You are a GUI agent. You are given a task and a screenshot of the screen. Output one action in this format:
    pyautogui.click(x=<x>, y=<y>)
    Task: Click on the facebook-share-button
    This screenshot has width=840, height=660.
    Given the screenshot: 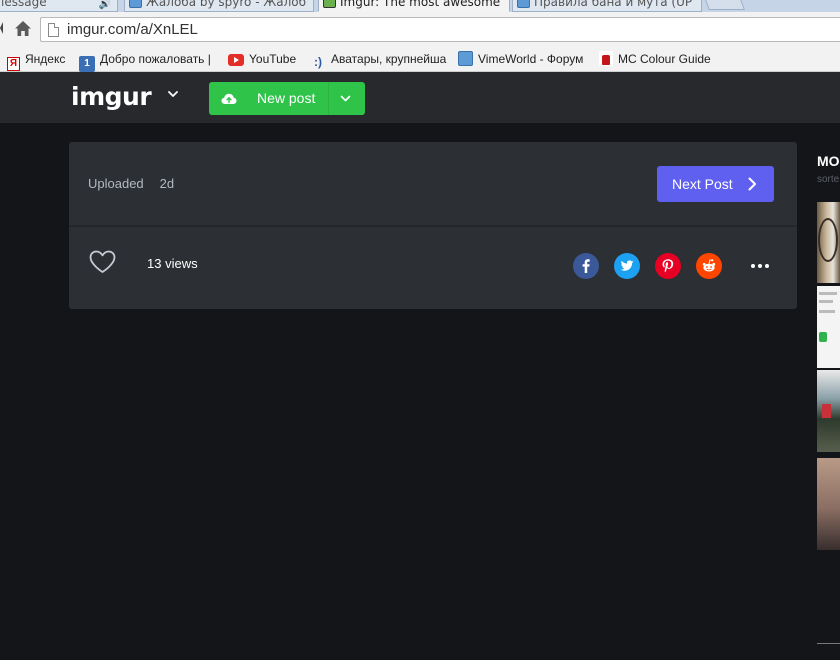 What is the action you would take?
    pyautogui.click(x=586, y=266)
    